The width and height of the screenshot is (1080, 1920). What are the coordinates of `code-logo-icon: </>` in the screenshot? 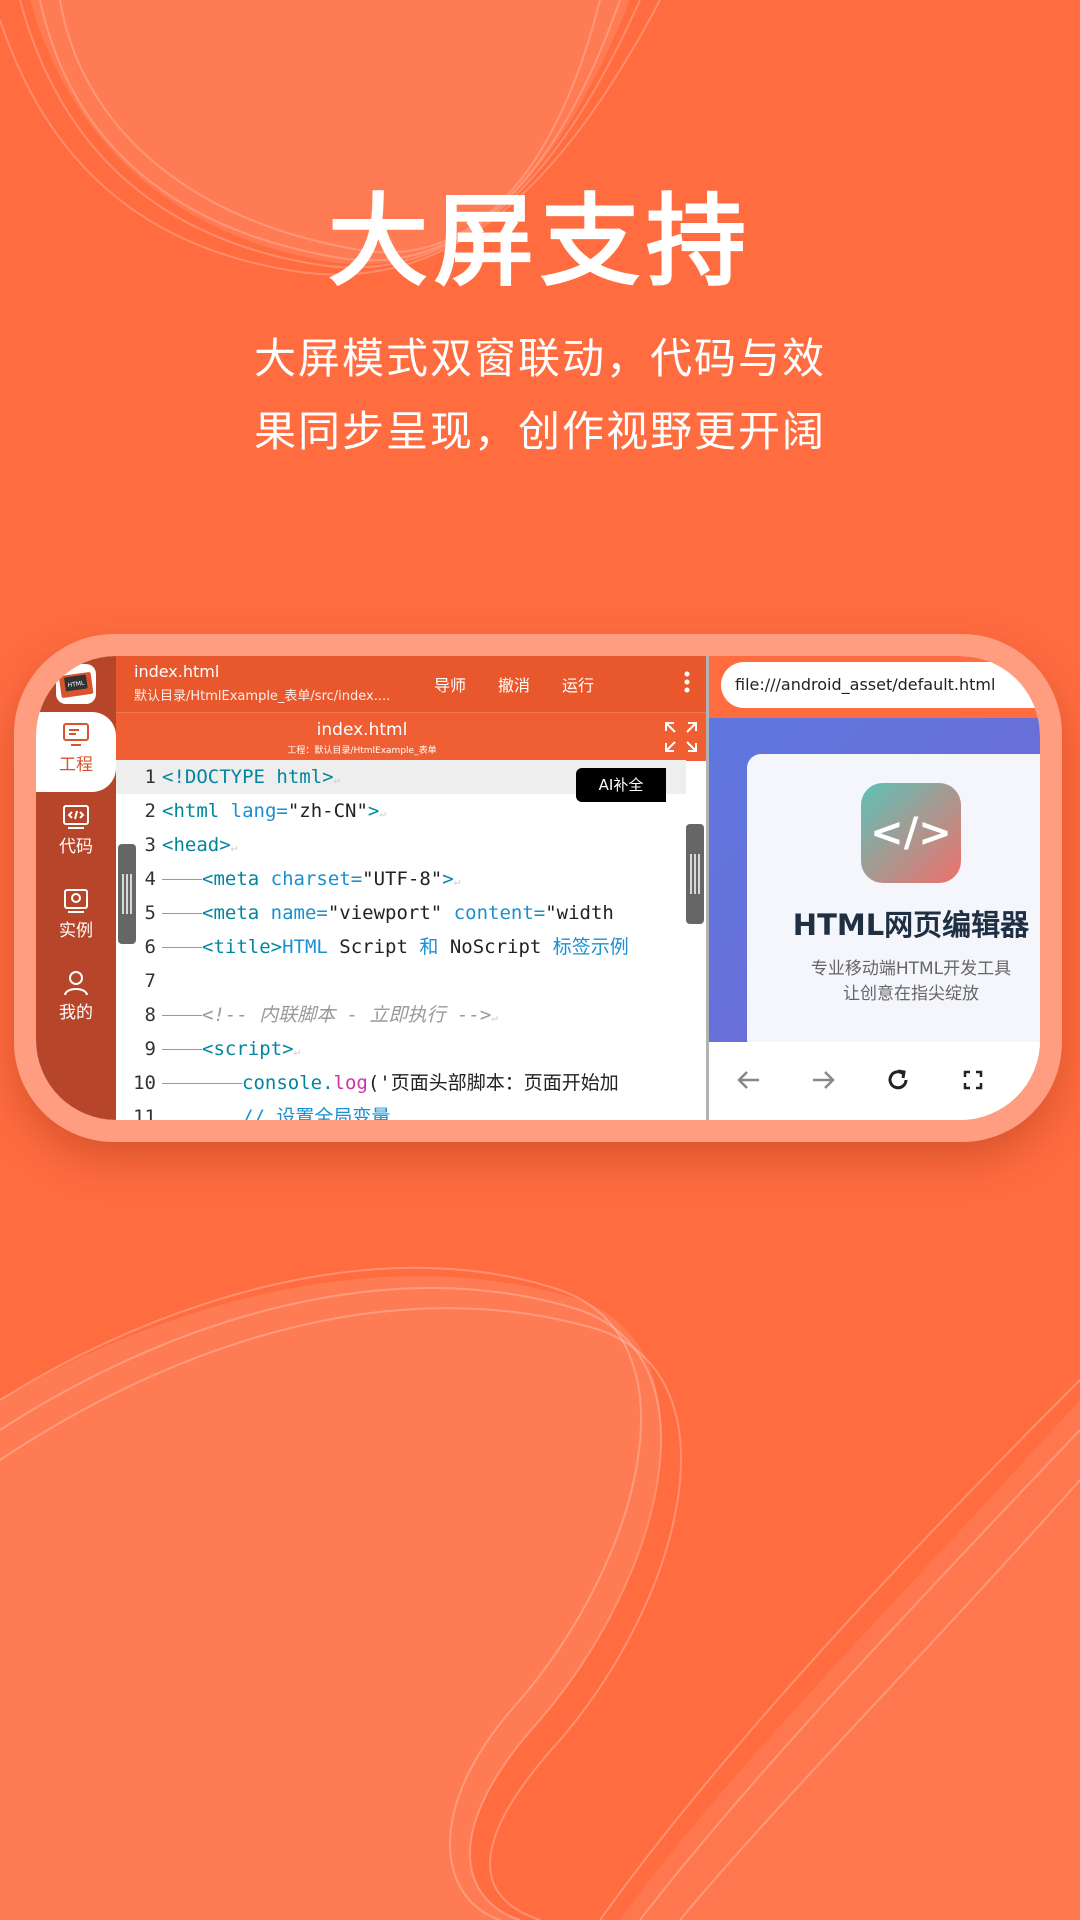 It's located at (911, 833).